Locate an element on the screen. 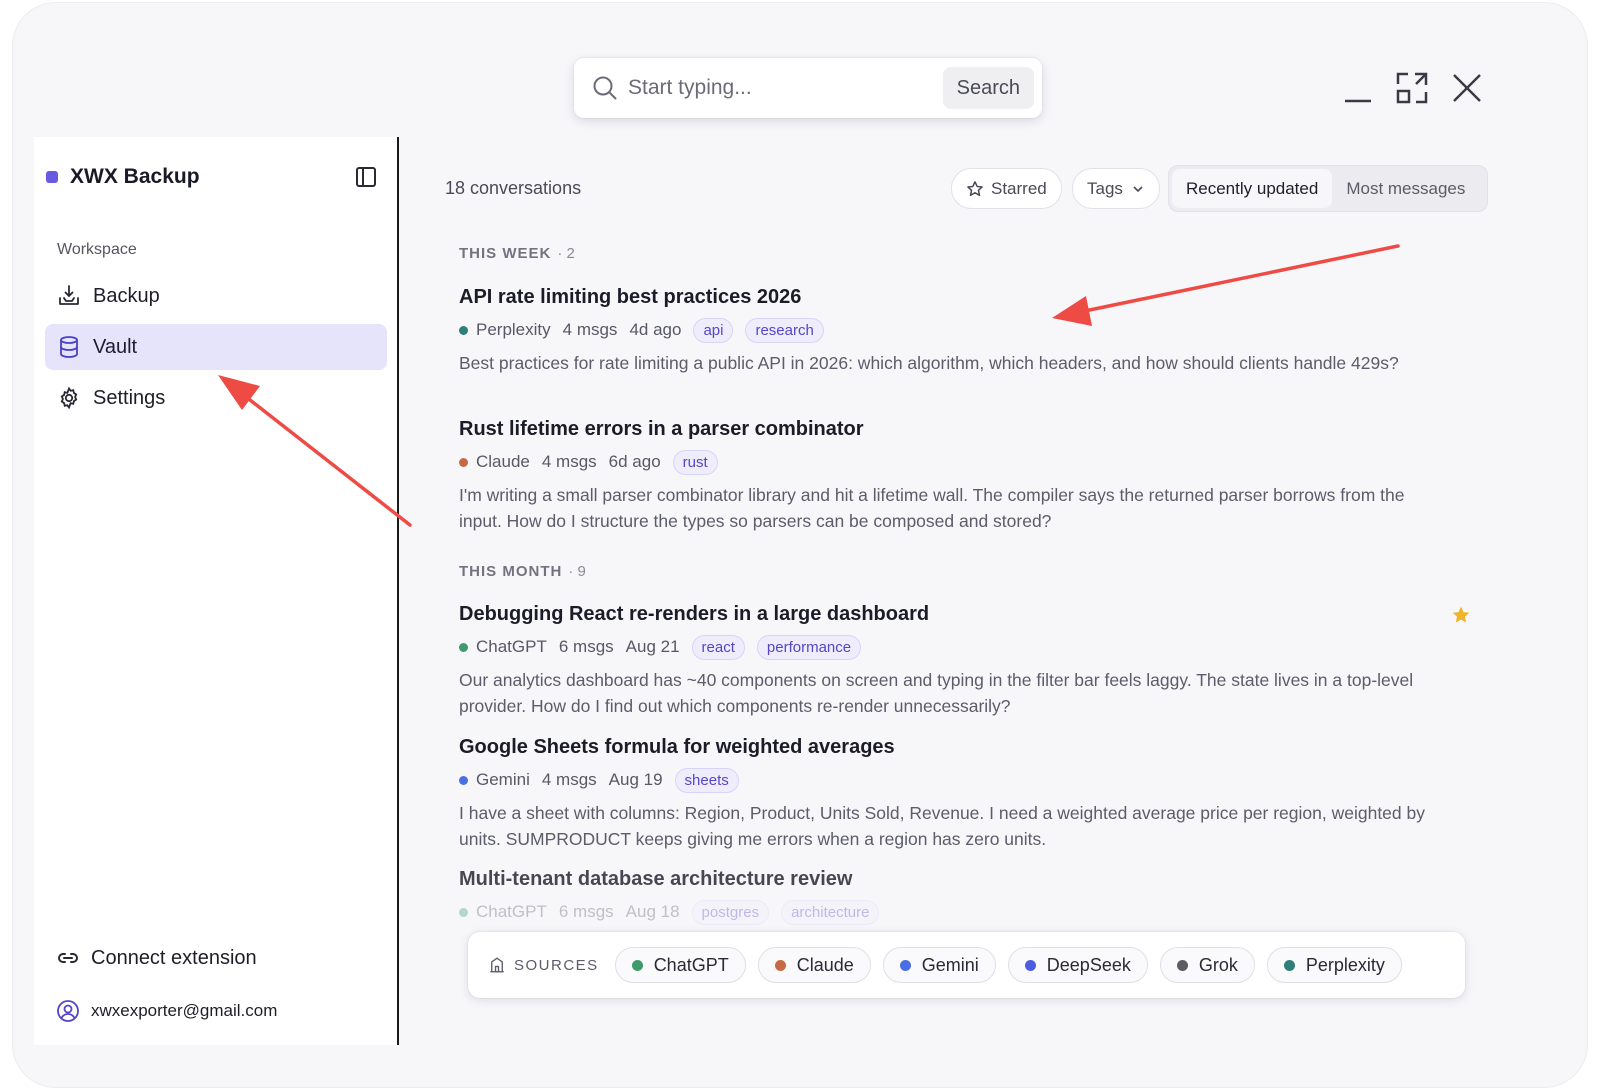  tags-filter-button: Tags is located at coordinates (1116, 188).